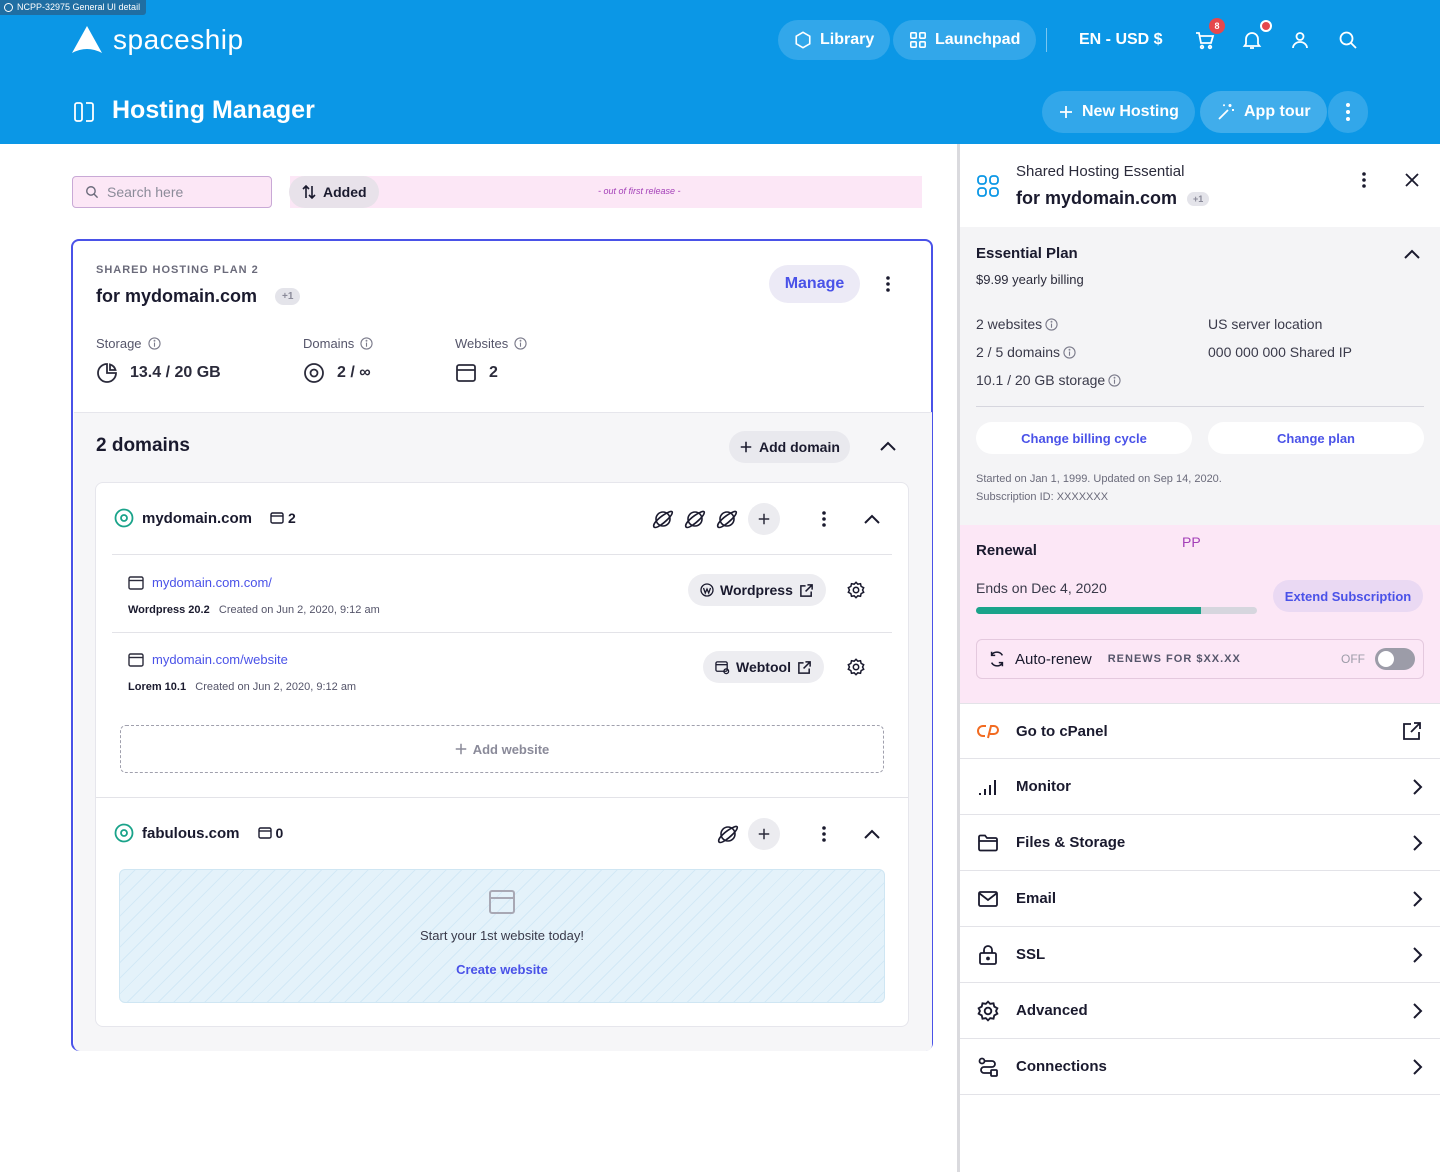 This screenshot has width=1440, height=1172. What do you see at coordinates (212, 582) in the screenshot?
I see `site-url-link: mydomain.com.com/` at bounding box center [212, 582].